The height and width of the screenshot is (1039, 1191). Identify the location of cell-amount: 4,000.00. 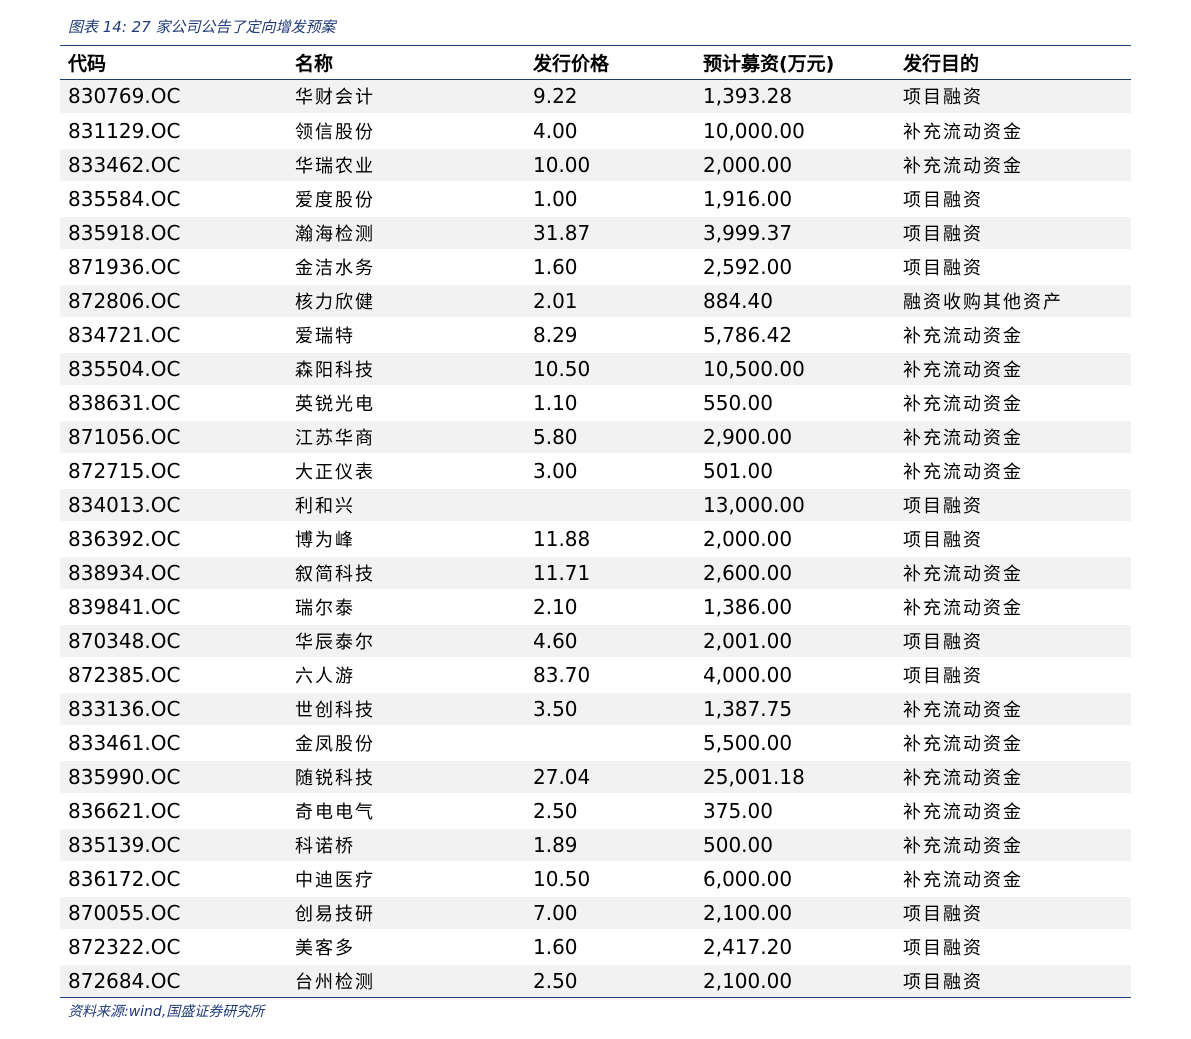
(795, 675).